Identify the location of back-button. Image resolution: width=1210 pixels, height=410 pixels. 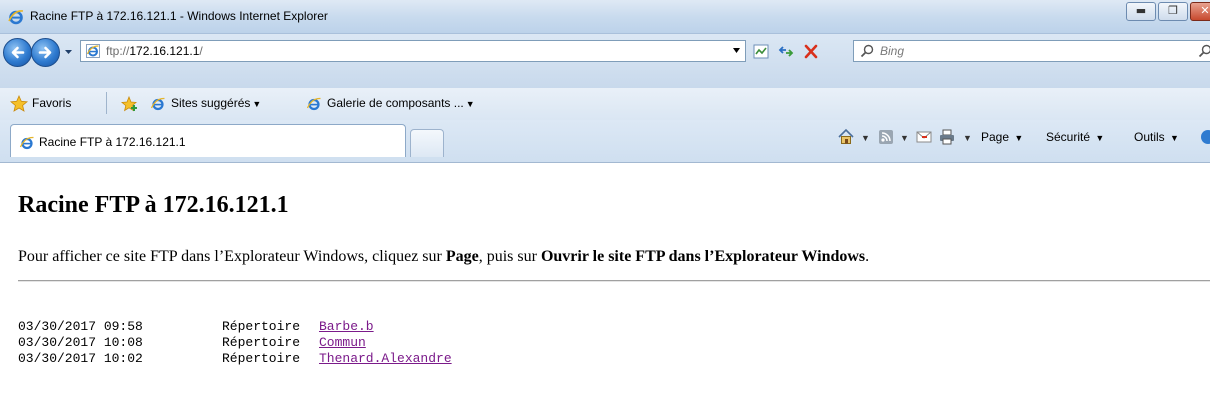
(17, 52).